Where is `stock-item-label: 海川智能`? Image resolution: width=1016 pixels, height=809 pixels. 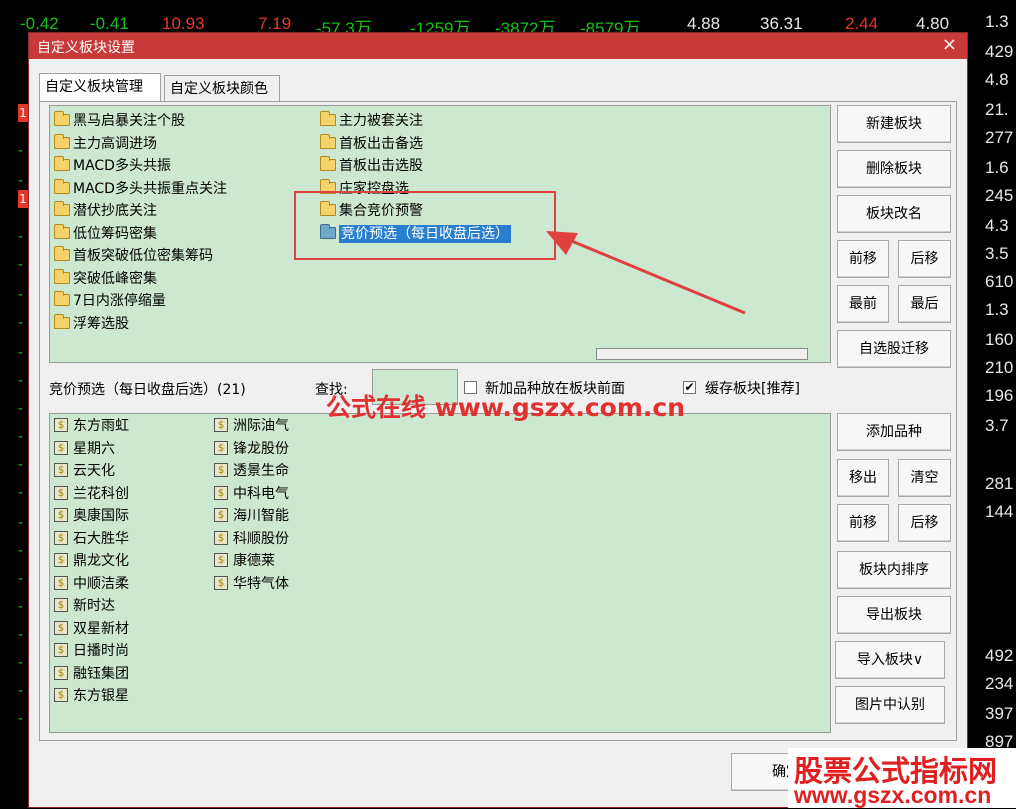 stock-item-label: 海川智能 is located at coordinates (261, 516).